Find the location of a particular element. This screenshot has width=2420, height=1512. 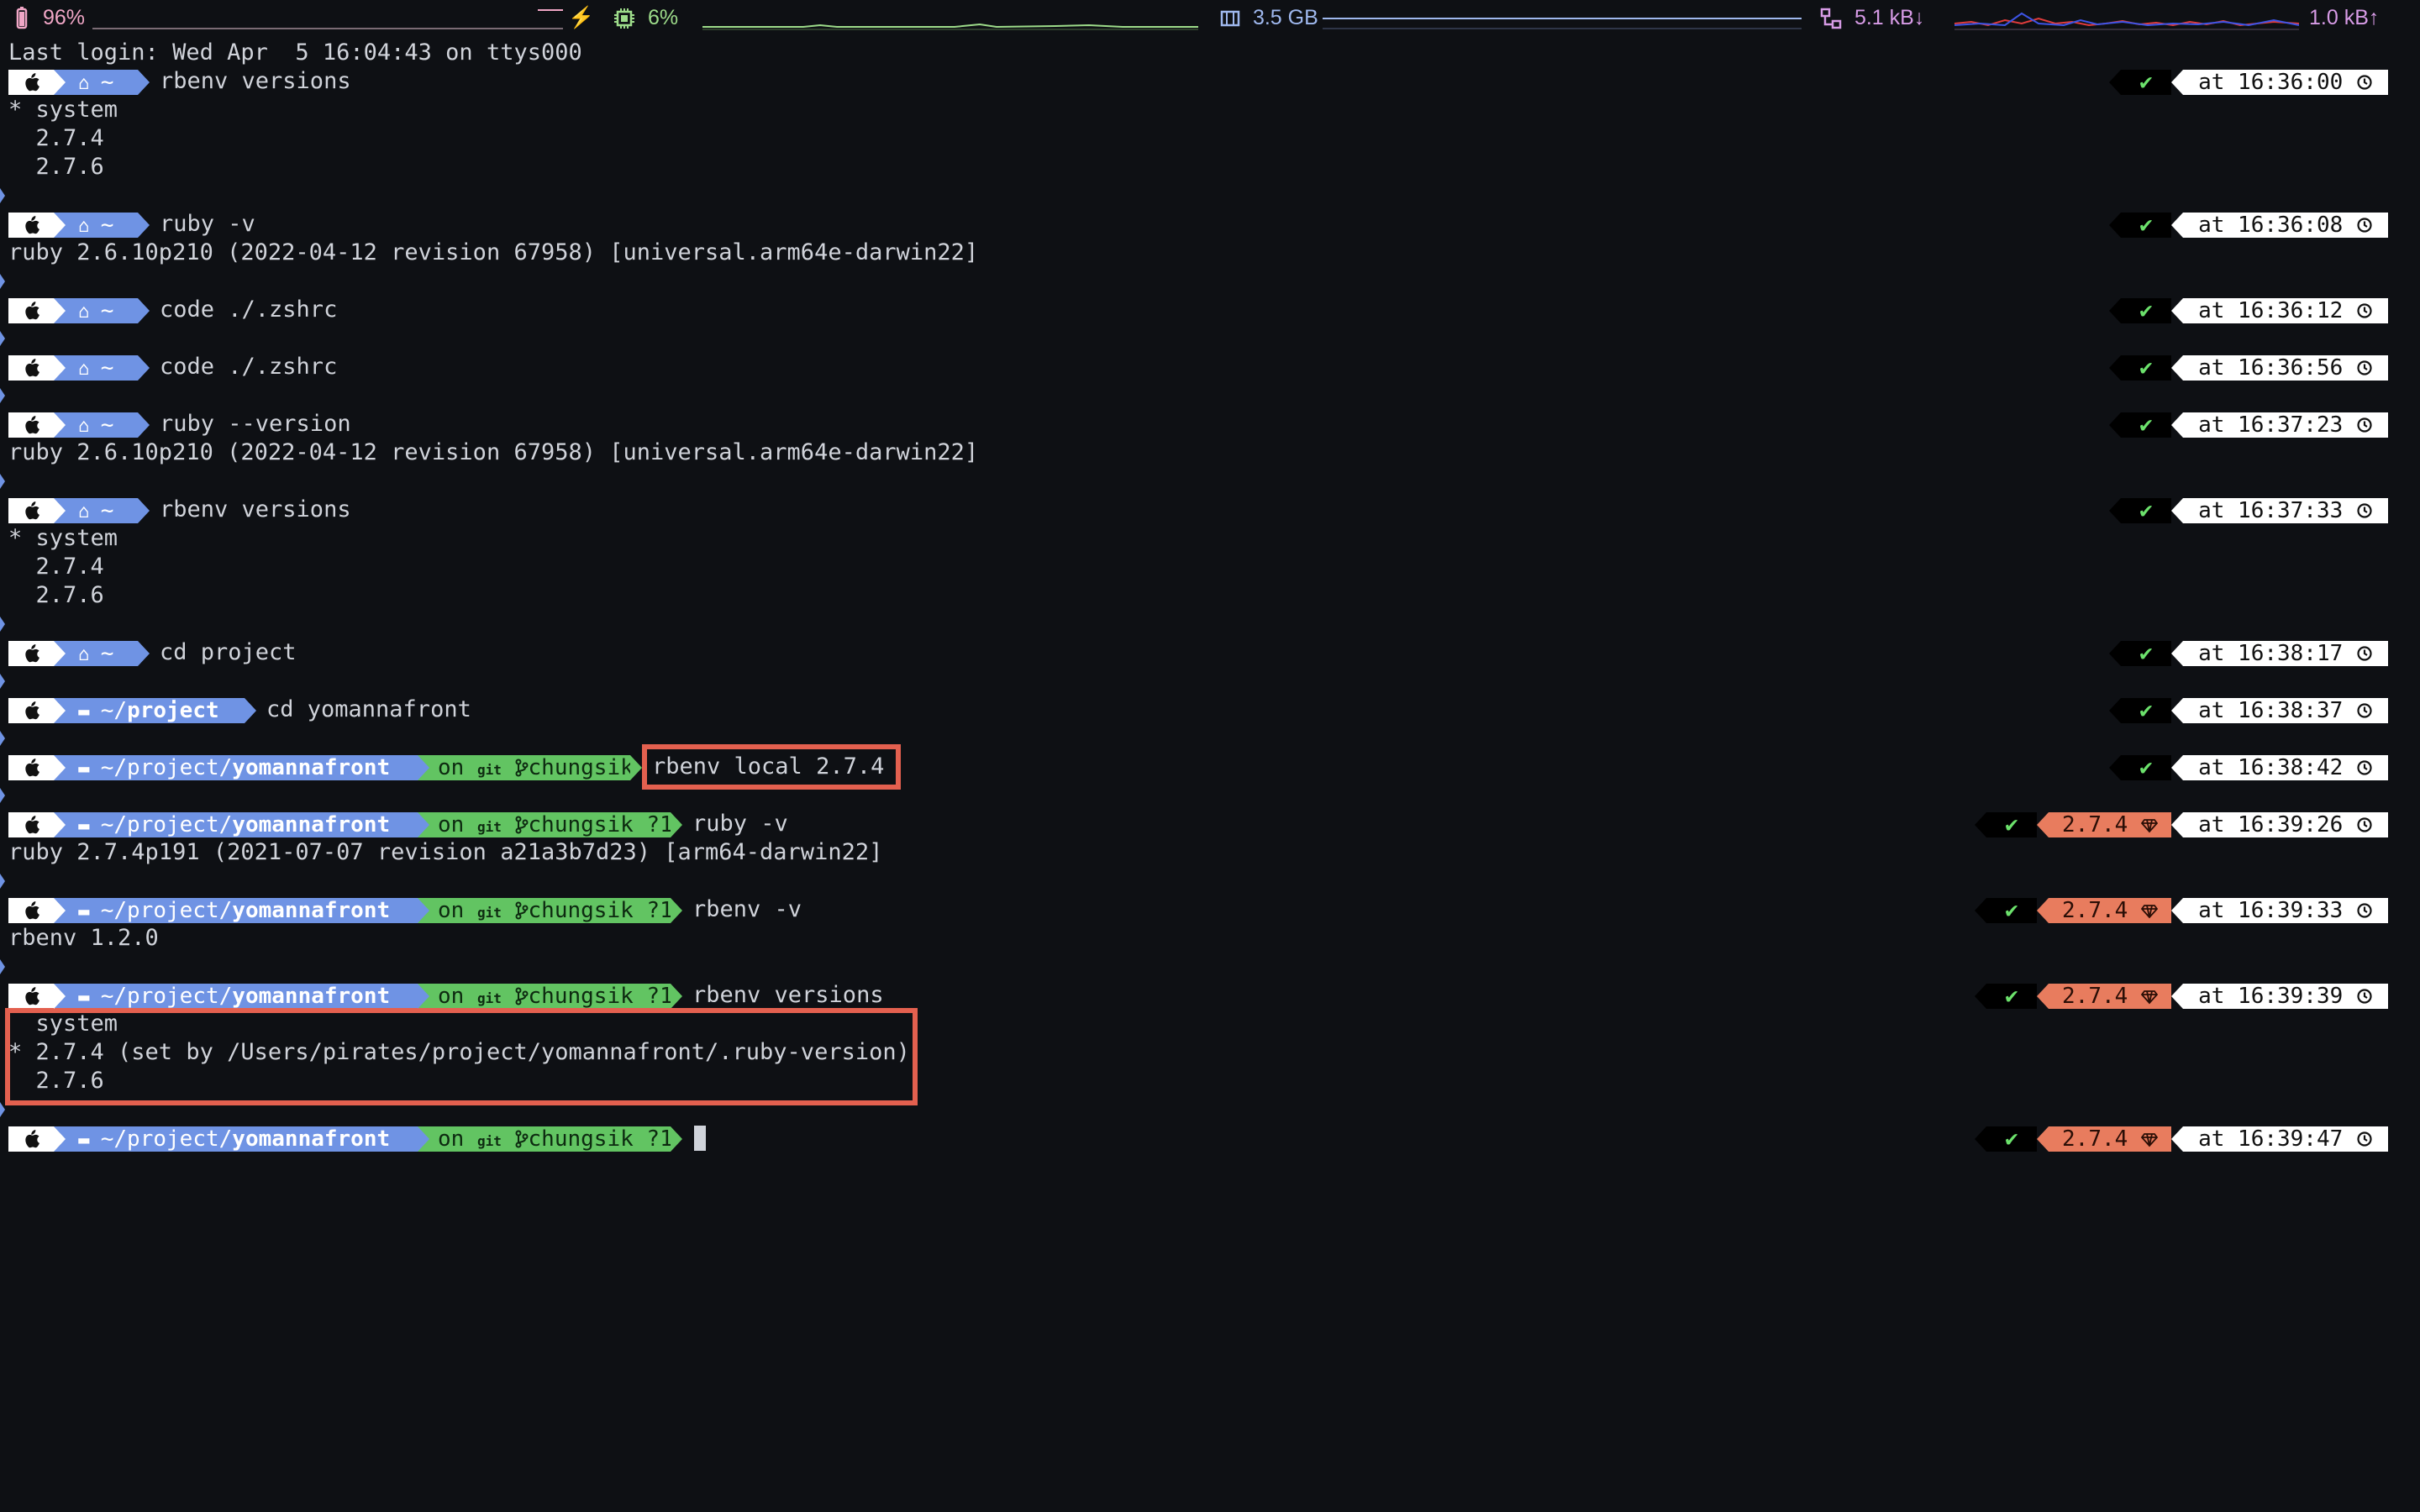

prompt-time: at 16:36:00 is located at coordinates (2285, 82).